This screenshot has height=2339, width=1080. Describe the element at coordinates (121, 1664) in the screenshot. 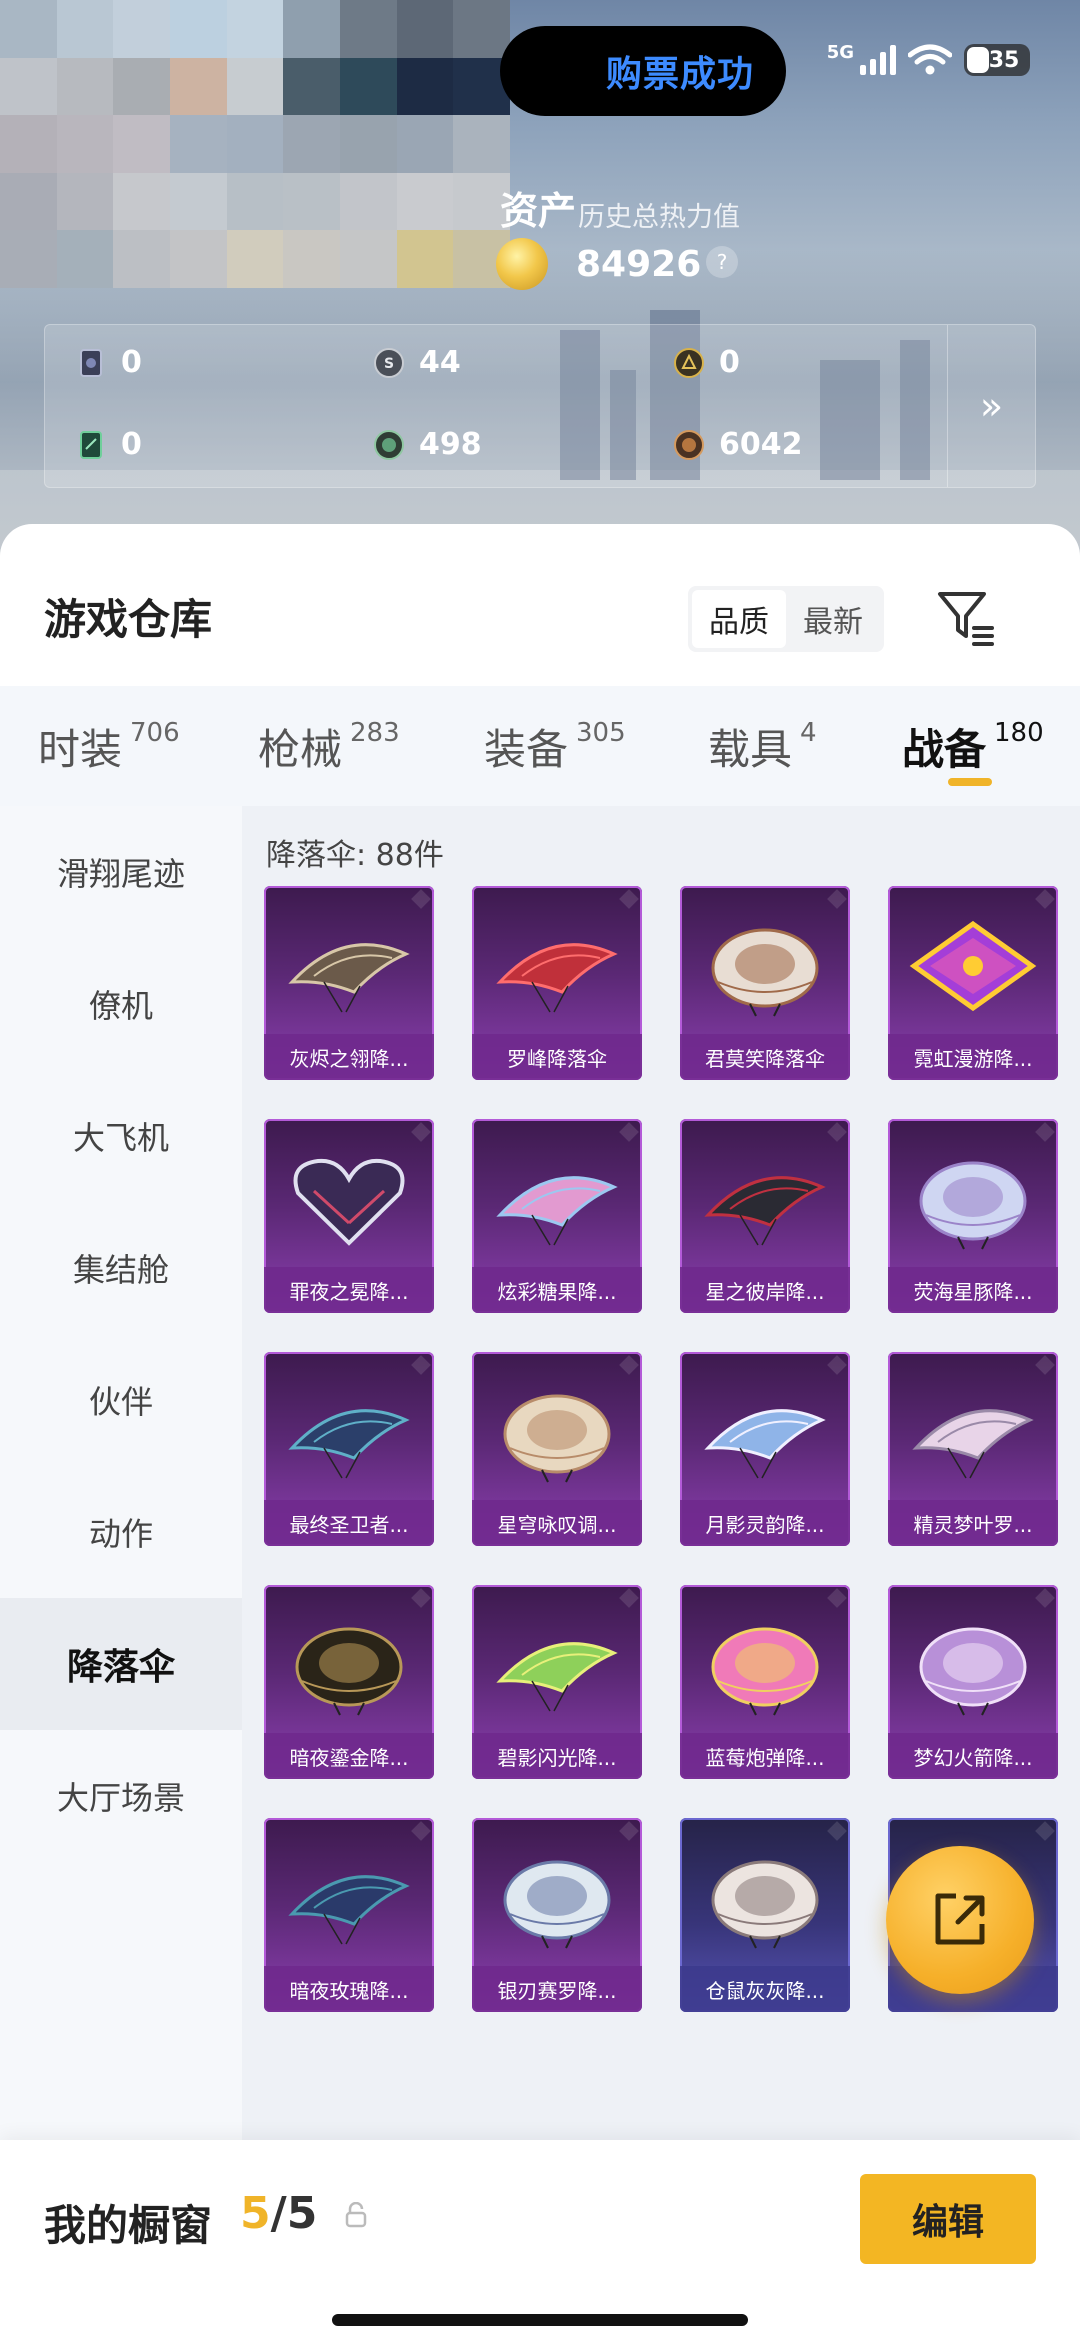

I see `sidebar-item-parachute: 降落伞` at that location.